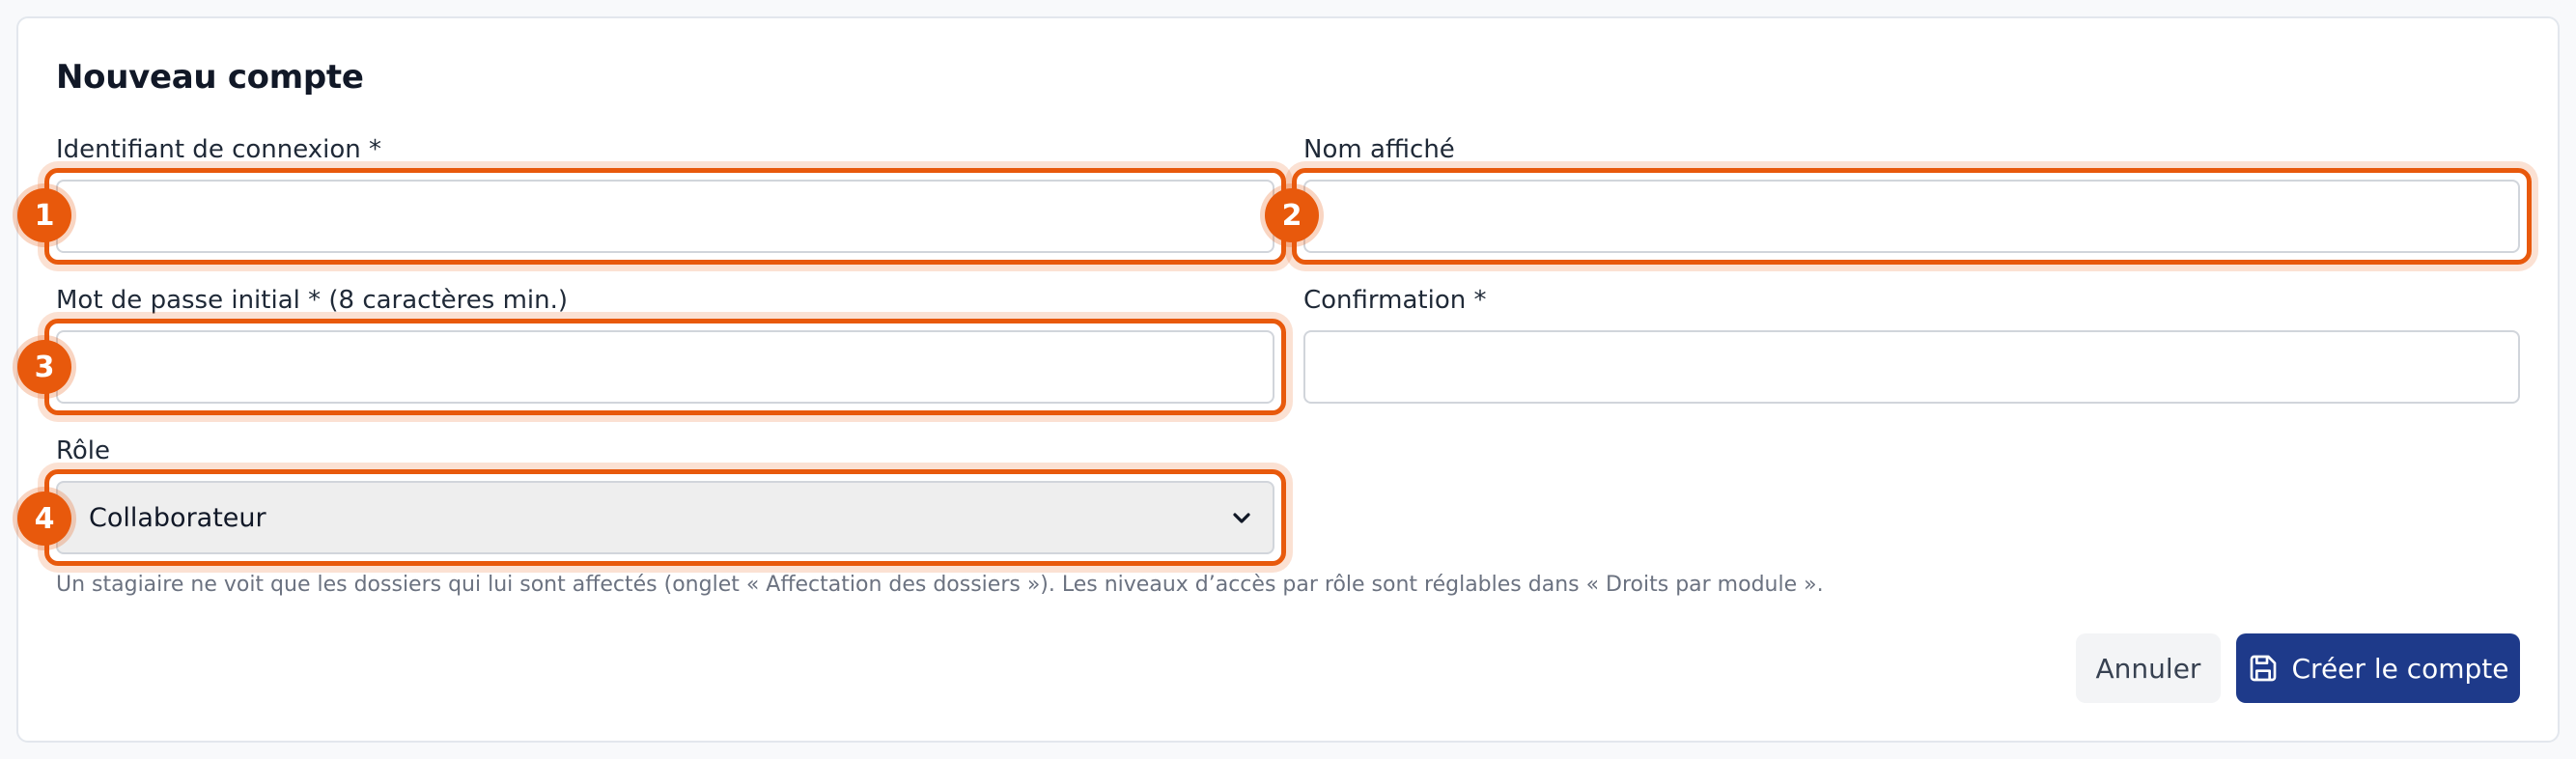  I want to click on marker-badge-4: 4, so click(44, 519).